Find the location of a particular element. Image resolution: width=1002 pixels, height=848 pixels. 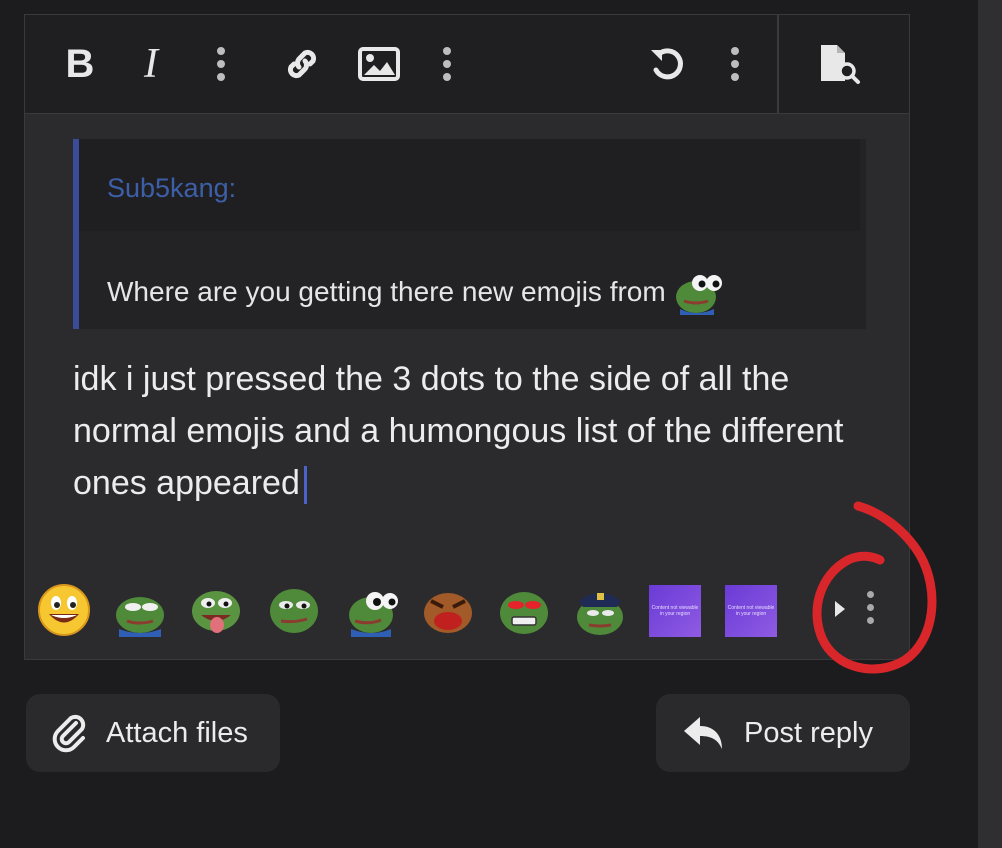

post-reply-label: Post reply is located at coordinates (808, 732).